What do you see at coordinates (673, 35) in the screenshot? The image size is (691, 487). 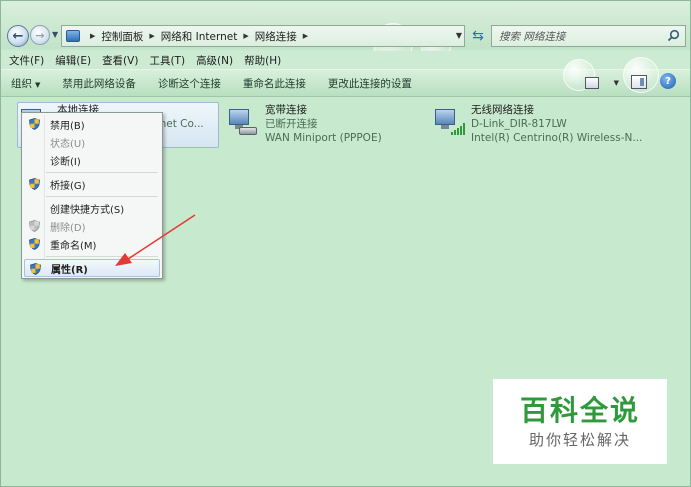 I see `search-icon` at bounding box center [673, 35].